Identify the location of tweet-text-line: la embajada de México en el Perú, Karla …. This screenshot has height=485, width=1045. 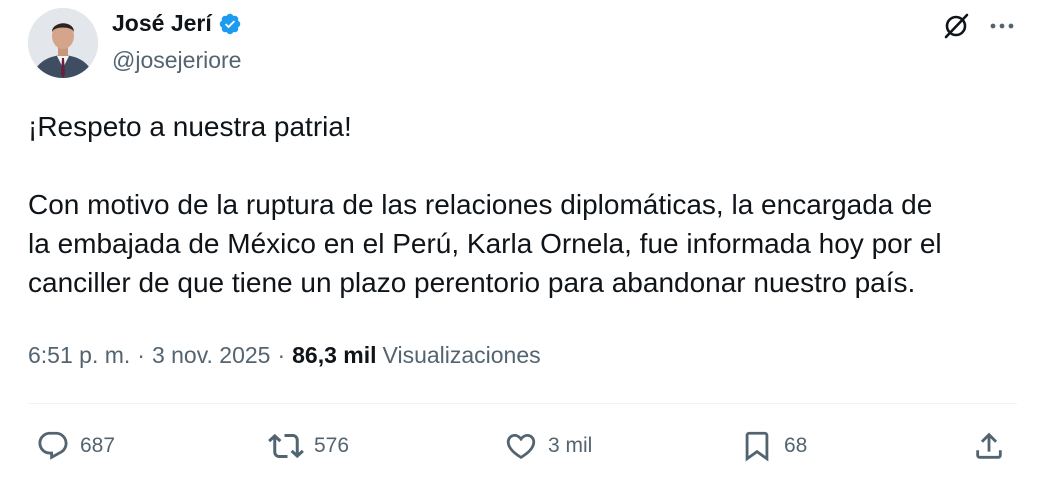
(485, 243).